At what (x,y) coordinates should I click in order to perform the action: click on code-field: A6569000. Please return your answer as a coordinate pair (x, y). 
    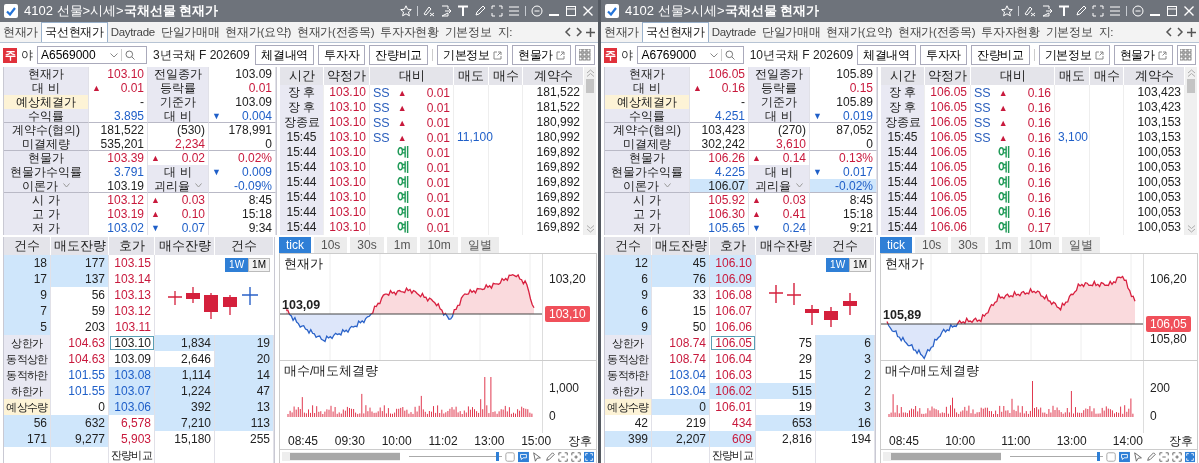
    Looking at the image, I should click on (74, 55).